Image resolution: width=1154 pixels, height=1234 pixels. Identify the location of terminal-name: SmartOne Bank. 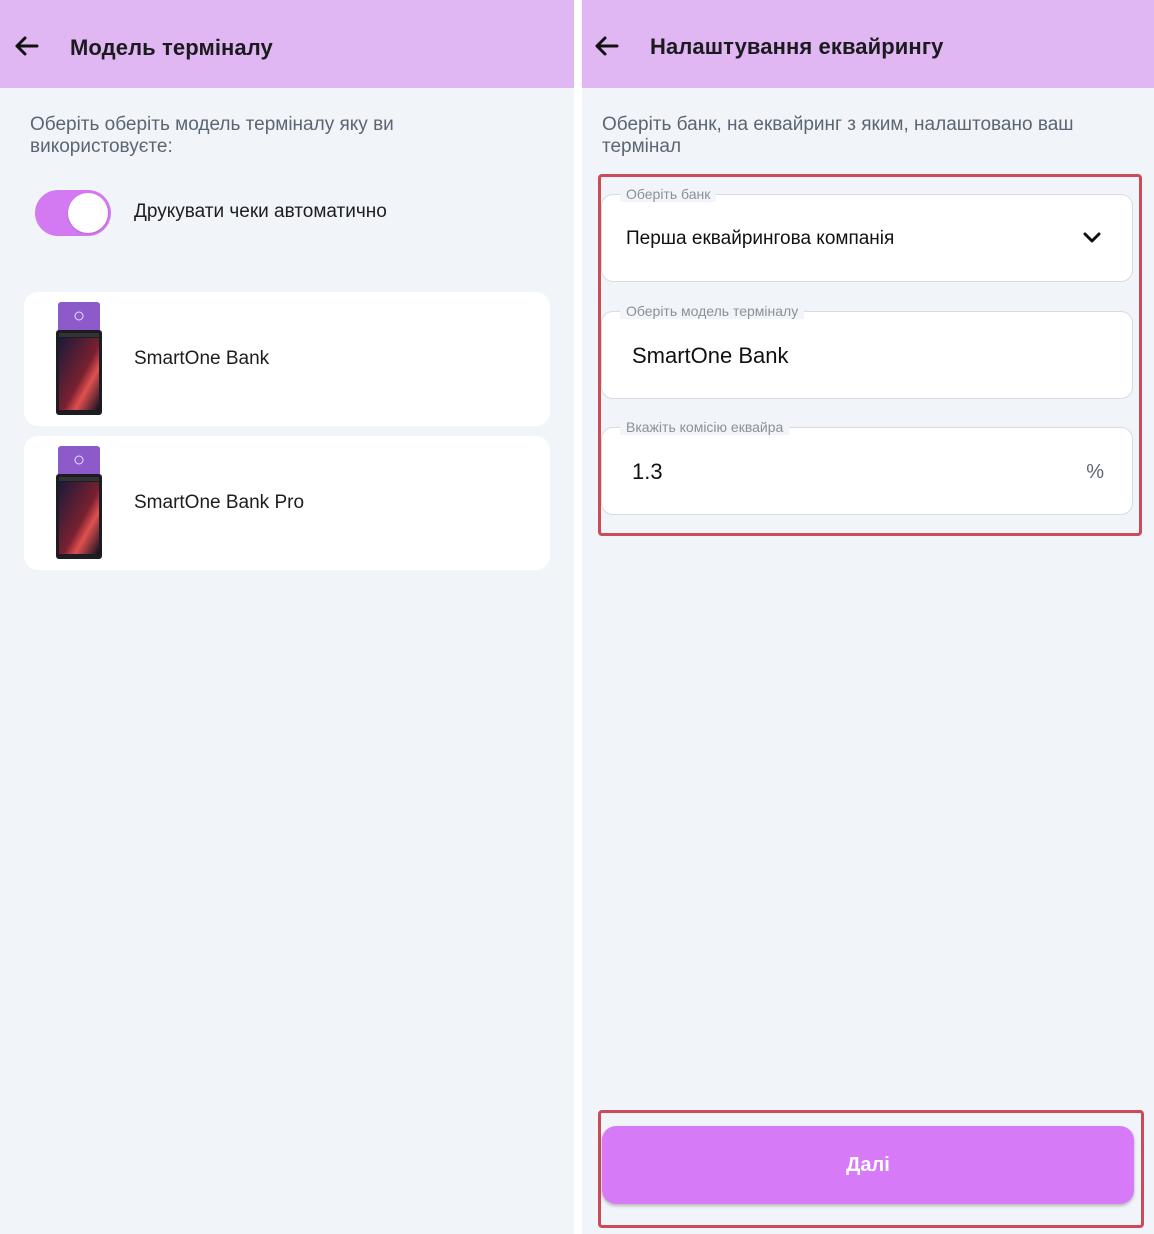
(202, 358).